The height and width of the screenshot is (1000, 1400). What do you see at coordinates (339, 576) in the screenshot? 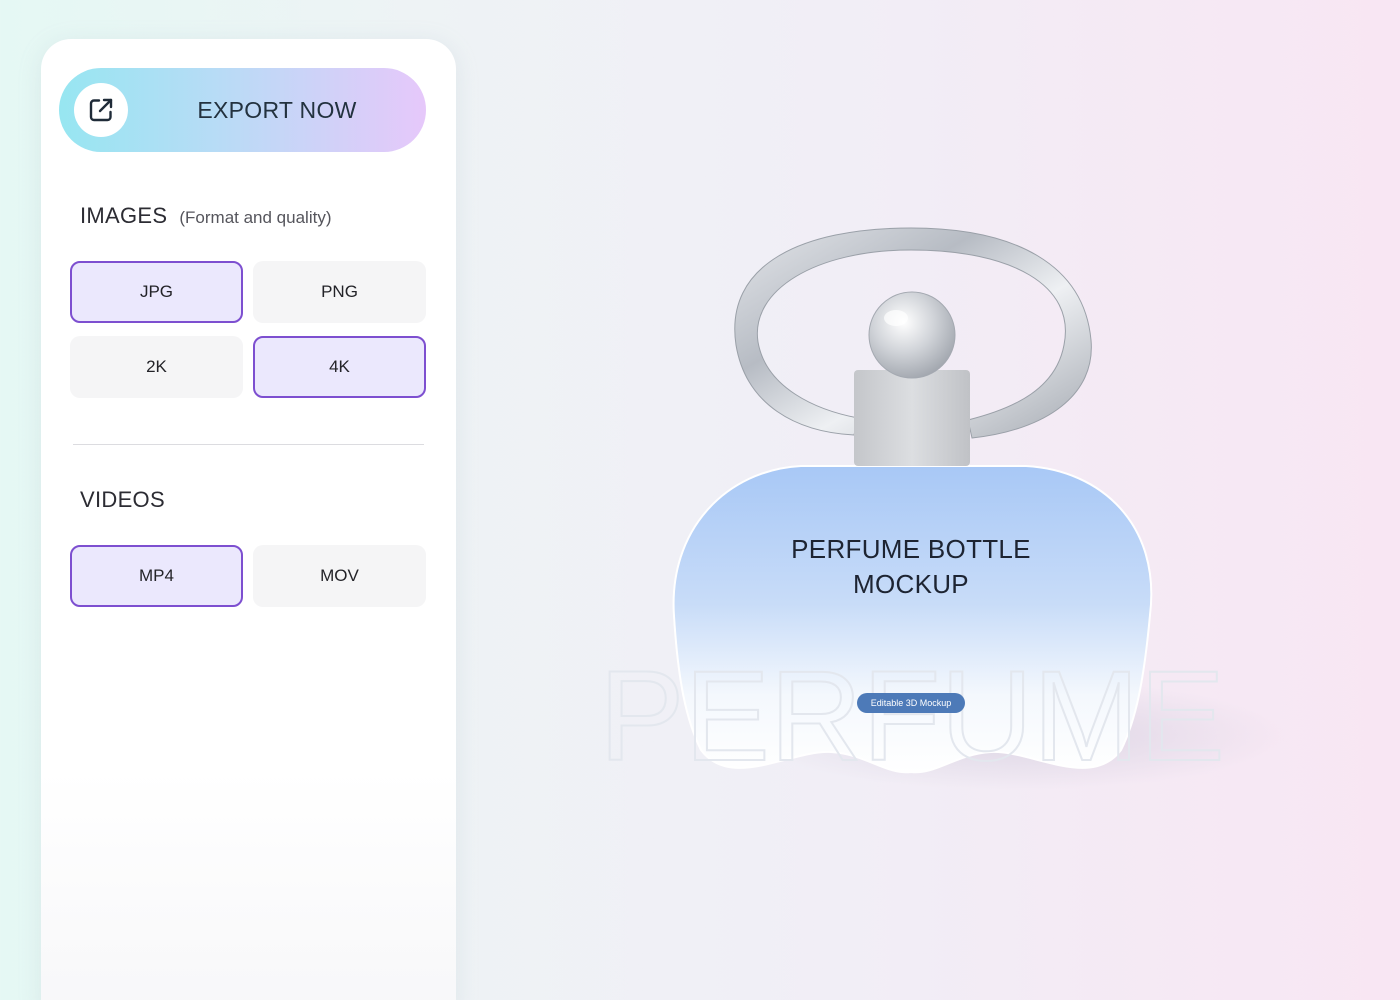
I see `video-option-mov: MOV` at bounding box center [339, 576].